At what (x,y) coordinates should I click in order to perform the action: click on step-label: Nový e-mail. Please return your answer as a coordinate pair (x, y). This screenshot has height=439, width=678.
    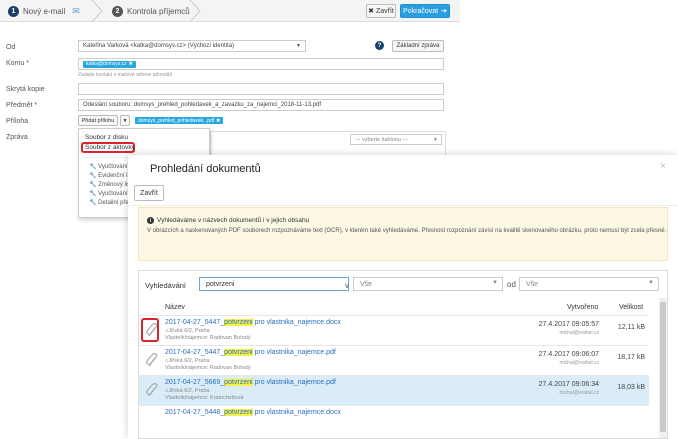
    Looking at the image, I should click on (44, 11).